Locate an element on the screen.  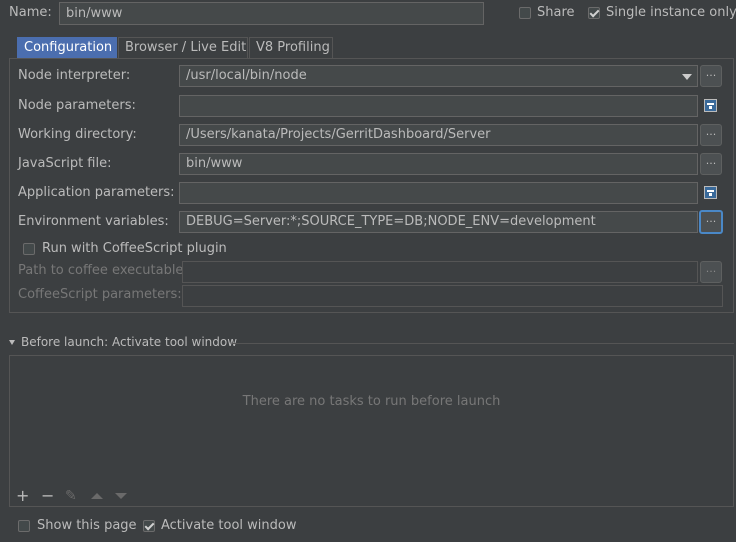
activate-tool-label: Activate tool window is located at coordinates (229, 525).